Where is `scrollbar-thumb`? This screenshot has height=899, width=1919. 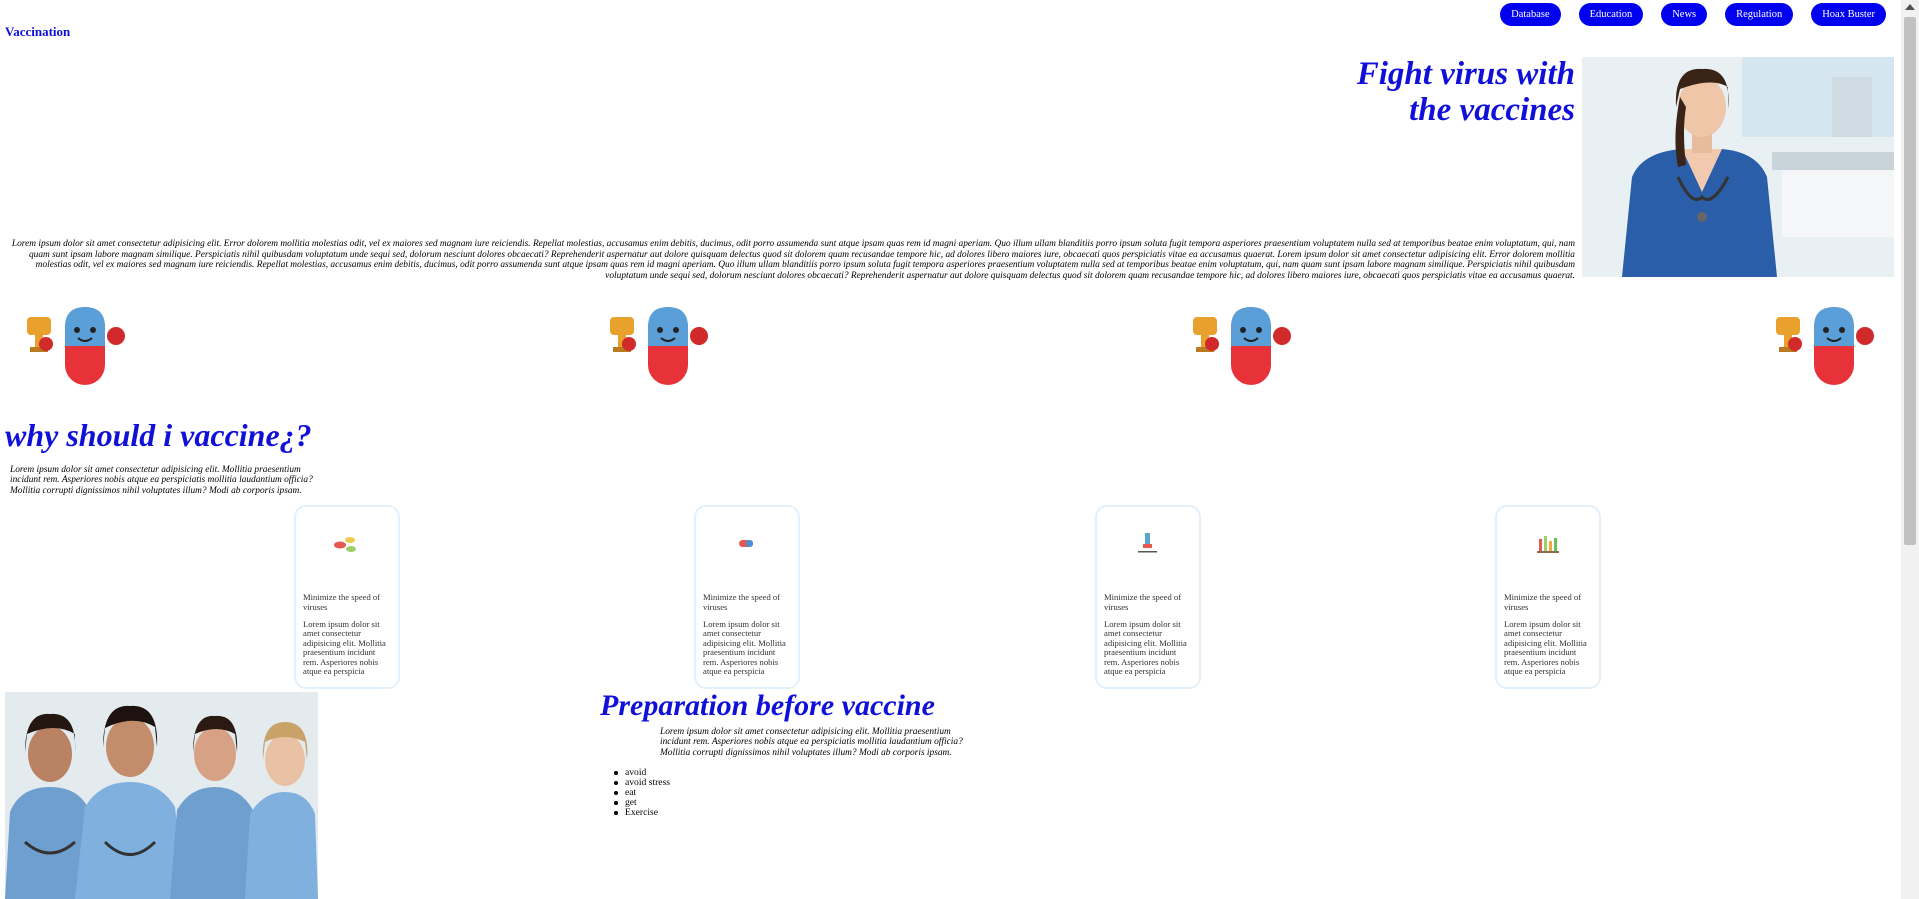
scrollbar-thumb is located at coordinates (1910, 281).